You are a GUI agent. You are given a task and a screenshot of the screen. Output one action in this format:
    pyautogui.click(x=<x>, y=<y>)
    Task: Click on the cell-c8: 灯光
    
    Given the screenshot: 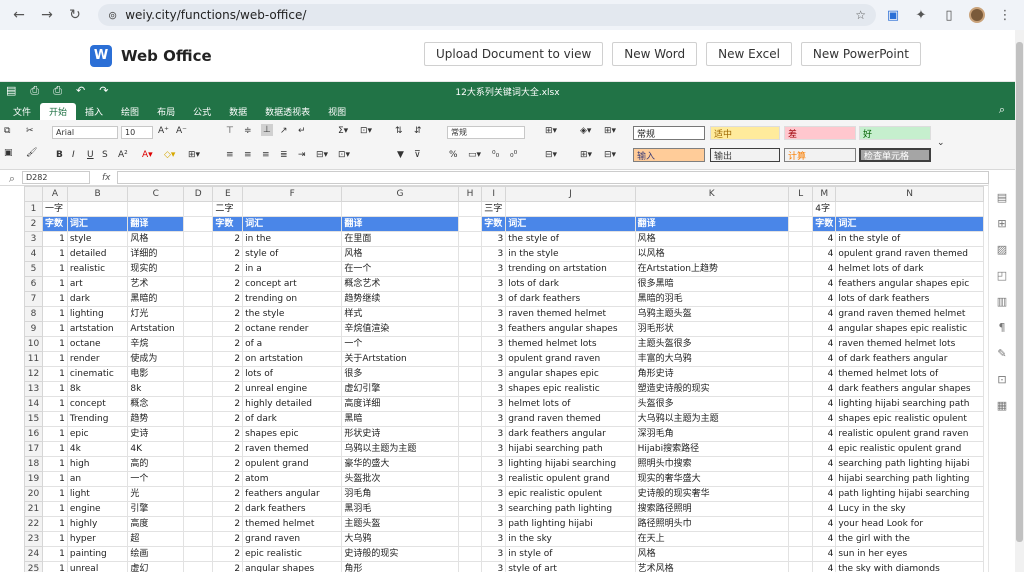 What is the action you would take?
    pyautogui.click(x=156, y=314)
    